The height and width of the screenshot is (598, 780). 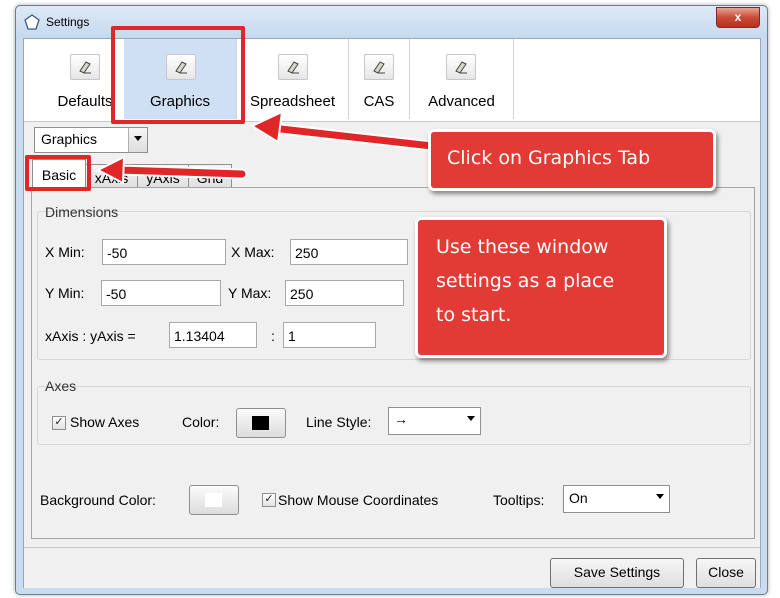 I want to click on graphics-tab-highlight, so click(x=178, y=75).